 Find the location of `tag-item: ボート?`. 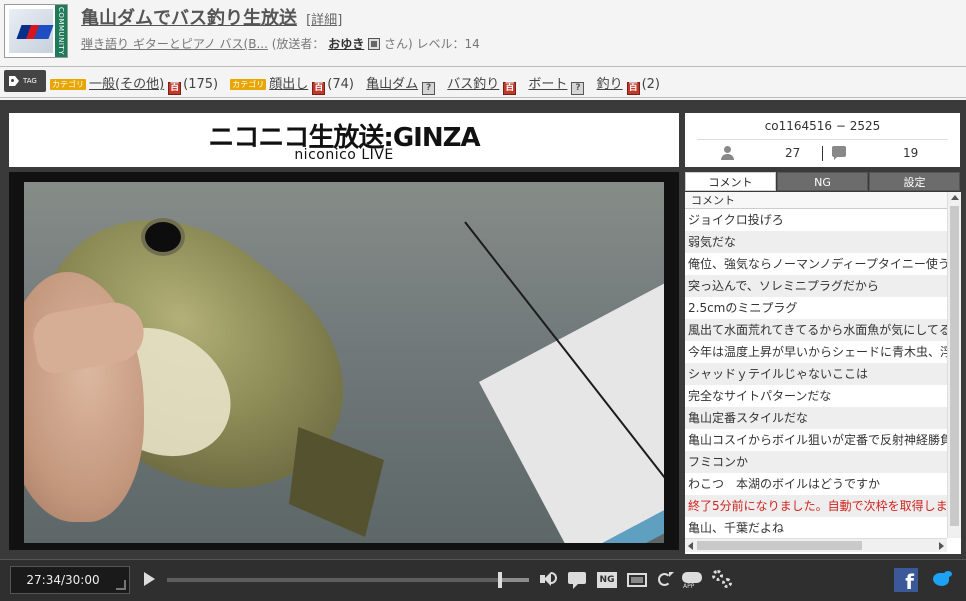

tag-item: ボート? is located at coordinates (556, 84).